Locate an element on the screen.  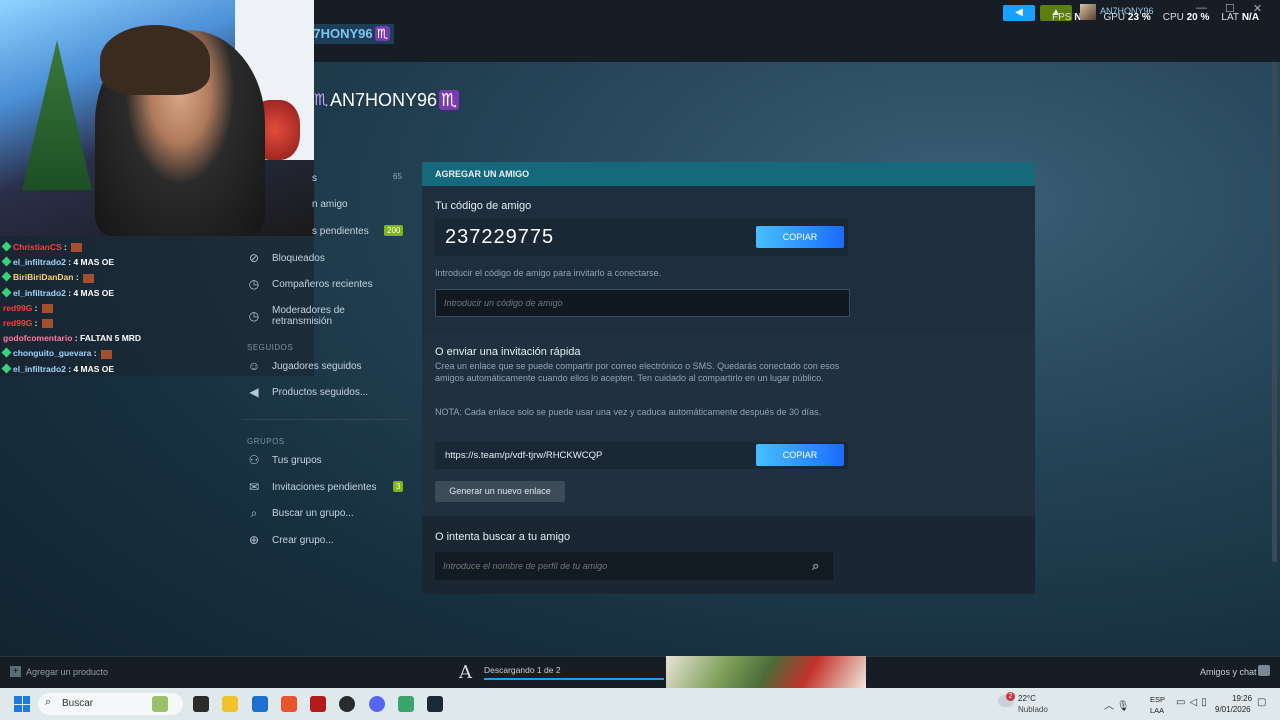
taskbar is located at coordinates (640, 704).